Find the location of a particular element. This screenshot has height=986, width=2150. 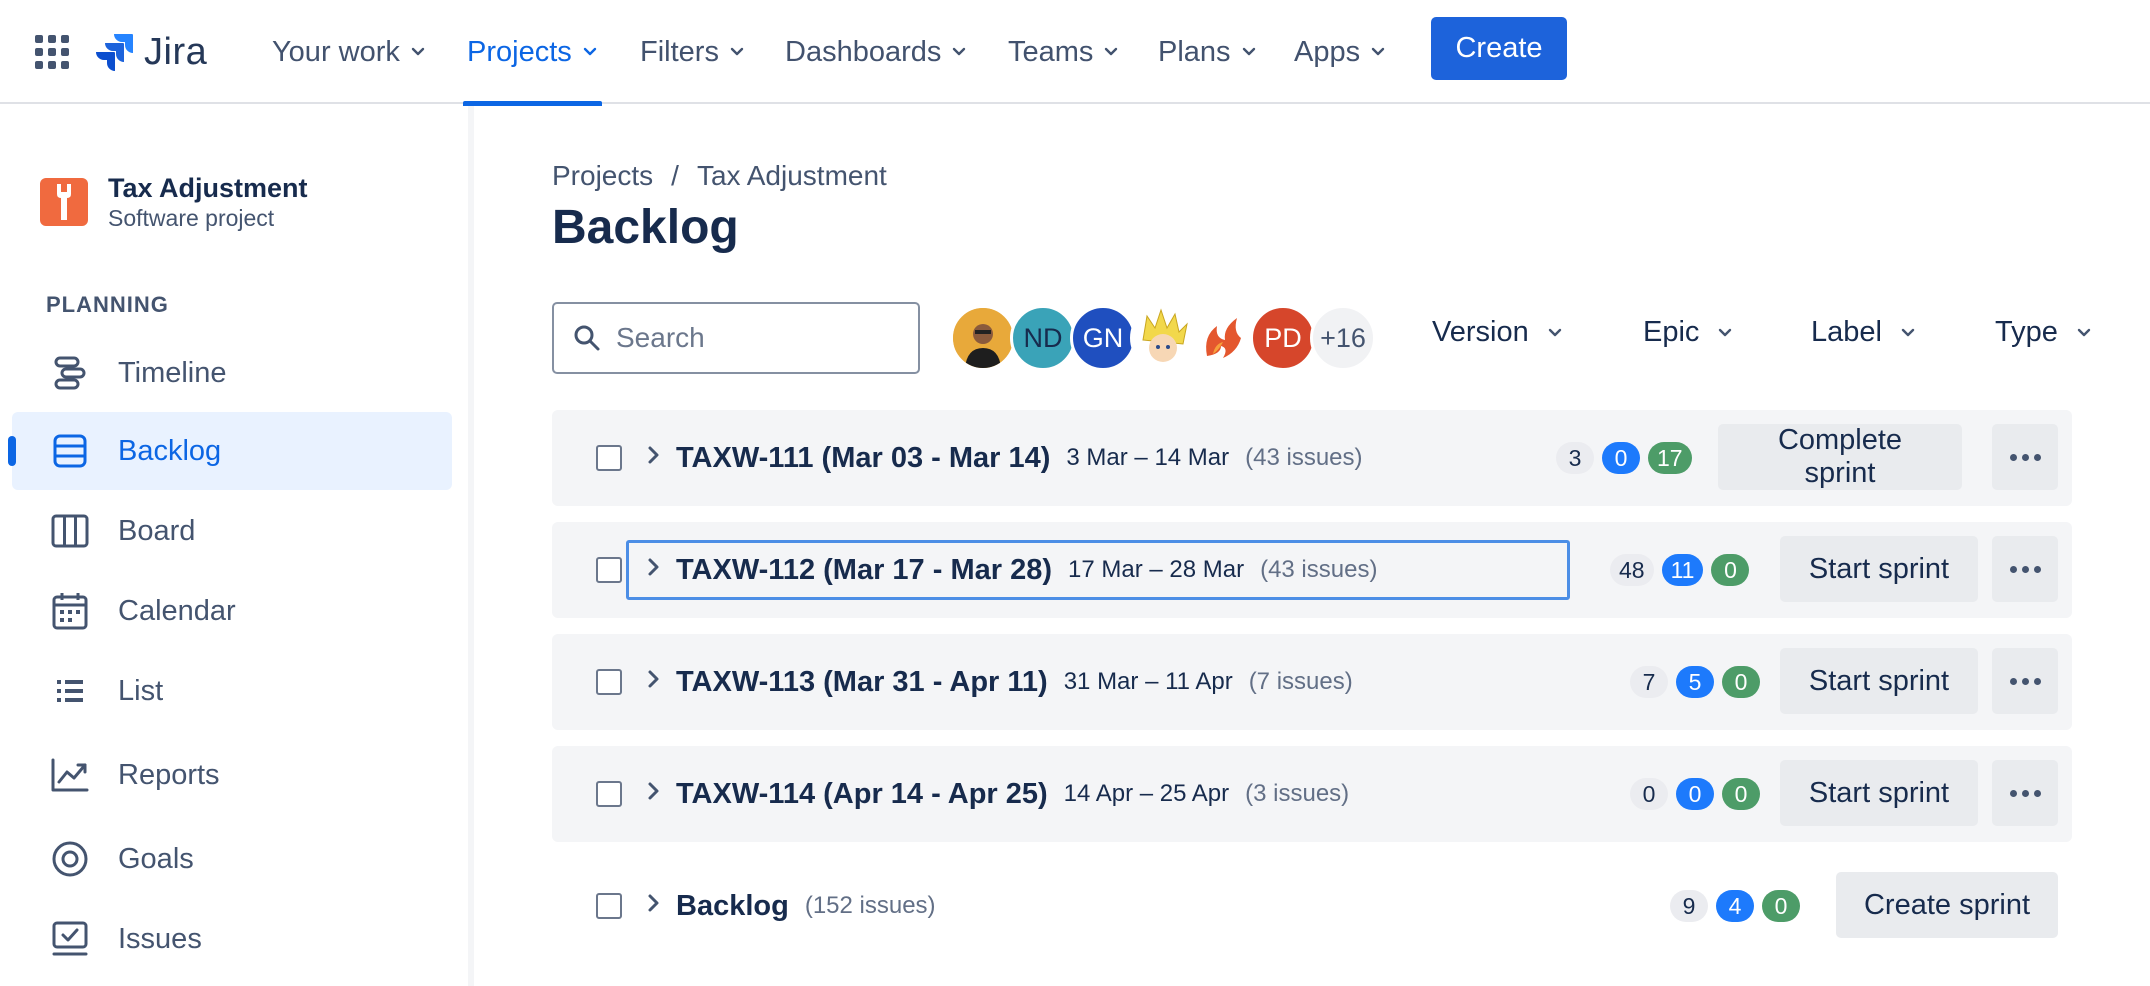

sidebar-item-issues: Issues is located at coordinates (232, 939).